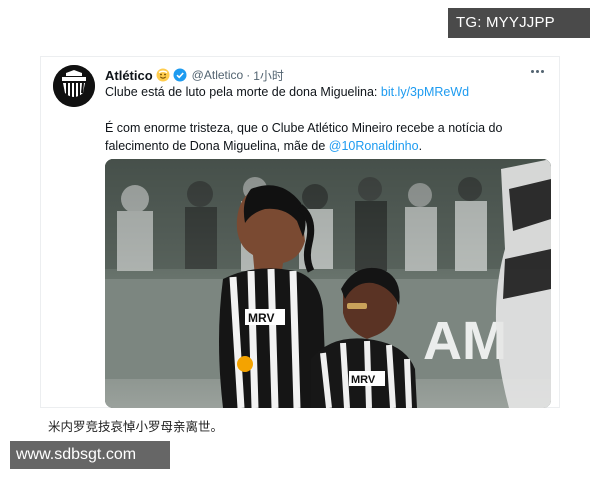 This screenshot has height=480, width=600. What do you see at coordinates (218, 75) in the screenshot?
I see `author-handle: @Atletico` at bounding box center [218, 75].